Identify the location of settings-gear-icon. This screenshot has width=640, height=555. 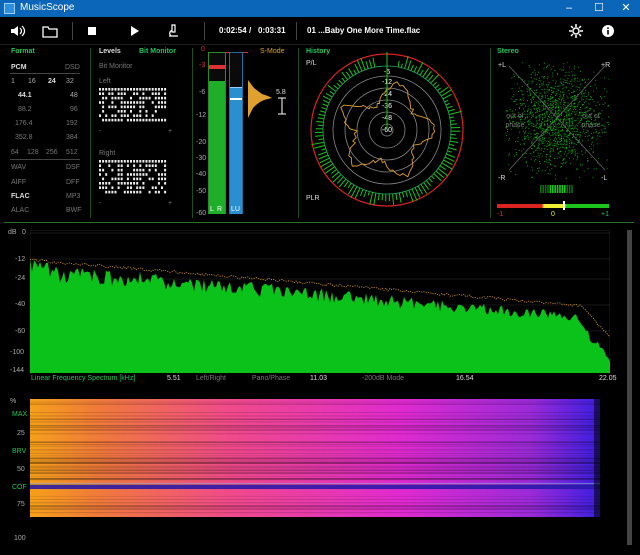
(576, 31).